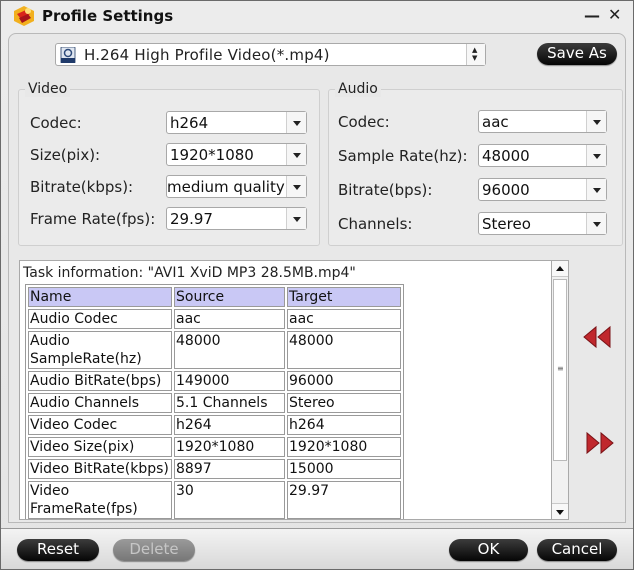 The width and height of the screenshot is (634, 570). What do you see at coordinates (100, 319) in the screenshot?
I see `row-name: Audio Codec` at bounding box center [100, 319].